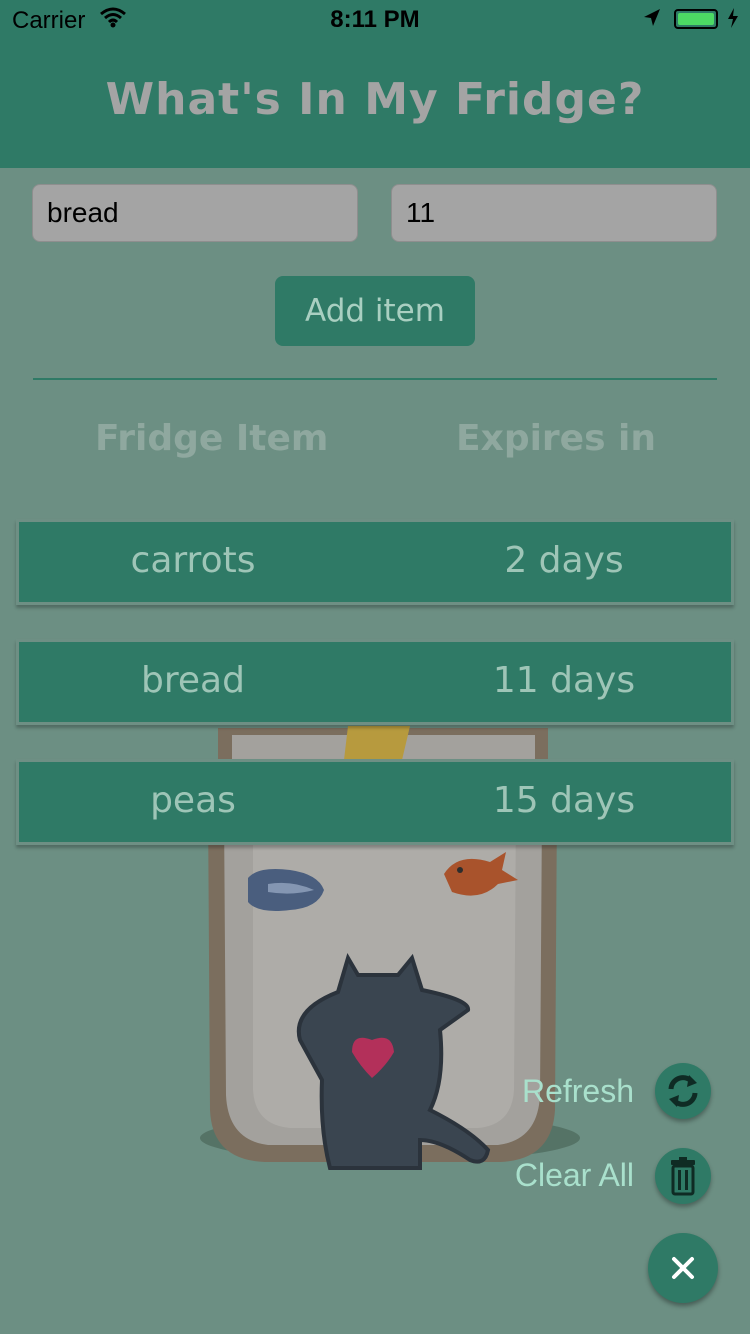 The height and width of the screenshot is (1334, 750). I want to click on trash-icon, so click(683, 1176).